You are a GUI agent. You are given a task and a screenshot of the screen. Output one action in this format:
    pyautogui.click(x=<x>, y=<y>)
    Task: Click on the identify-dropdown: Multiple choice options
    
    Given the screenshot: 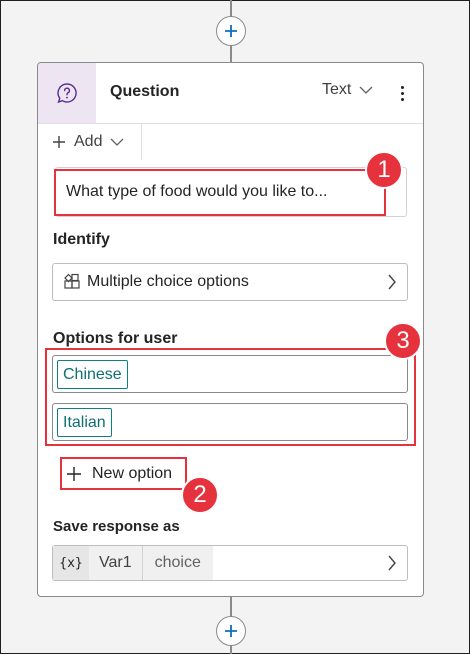 What is the action you would take?
    pyautogui.click(x=230, y=282)
    